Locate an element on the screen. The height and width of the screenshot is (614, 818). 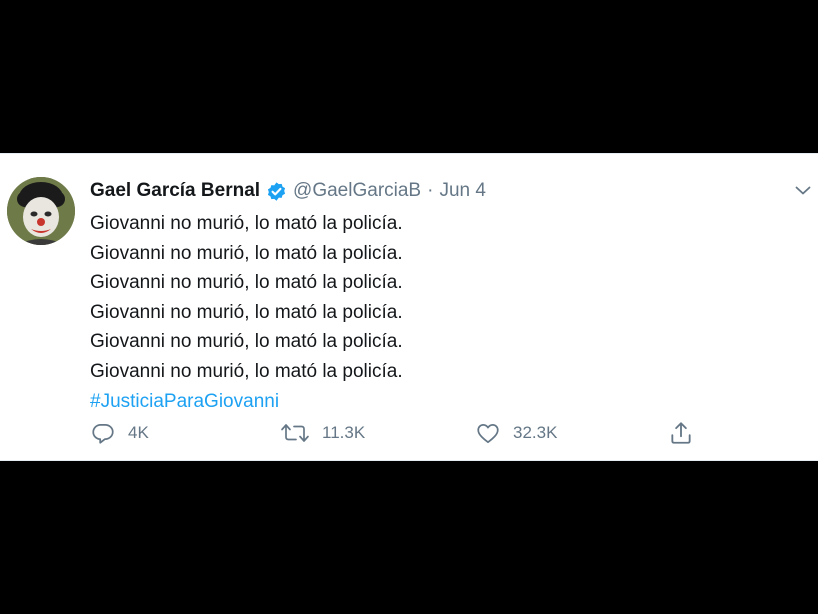
tweet-date: Jun 4 is located at coordinates (462, 191).